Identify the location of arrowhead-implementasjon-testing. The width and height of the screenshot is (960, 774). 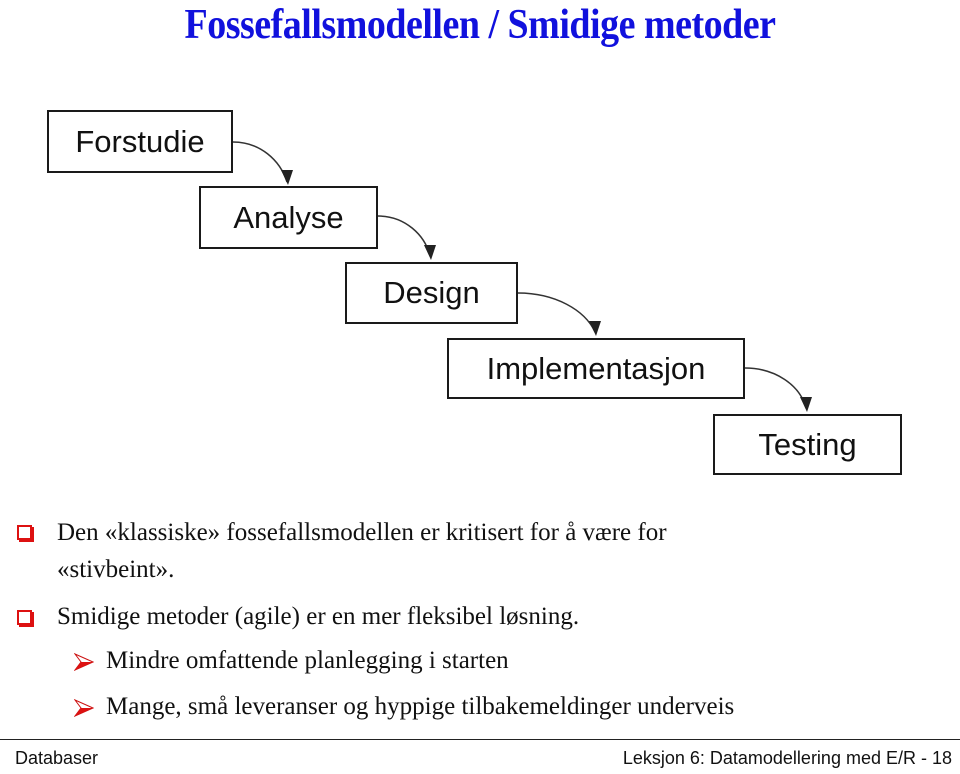
(806, 404).